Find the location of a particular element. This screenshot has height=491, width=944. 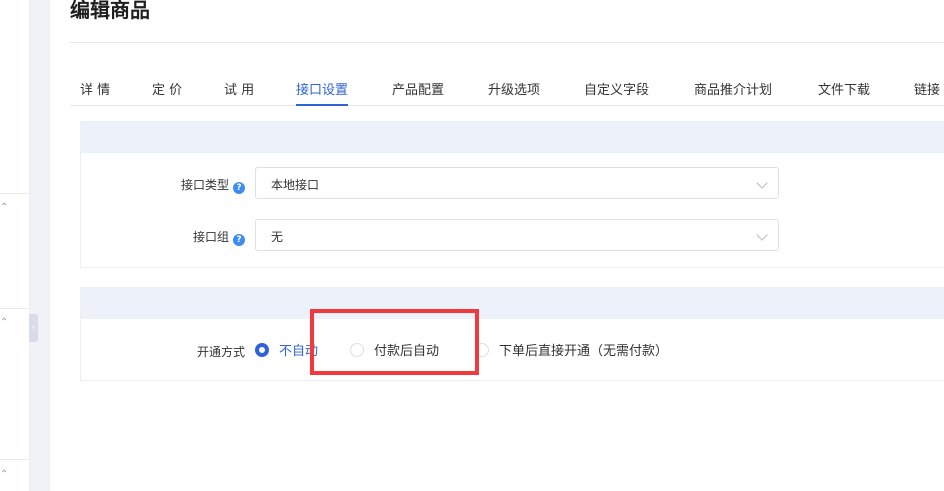

activation-method-row: 开通方式 不自动 付款后自动 下单后直接开通（无需付款） is located at coordinates (512, 350).